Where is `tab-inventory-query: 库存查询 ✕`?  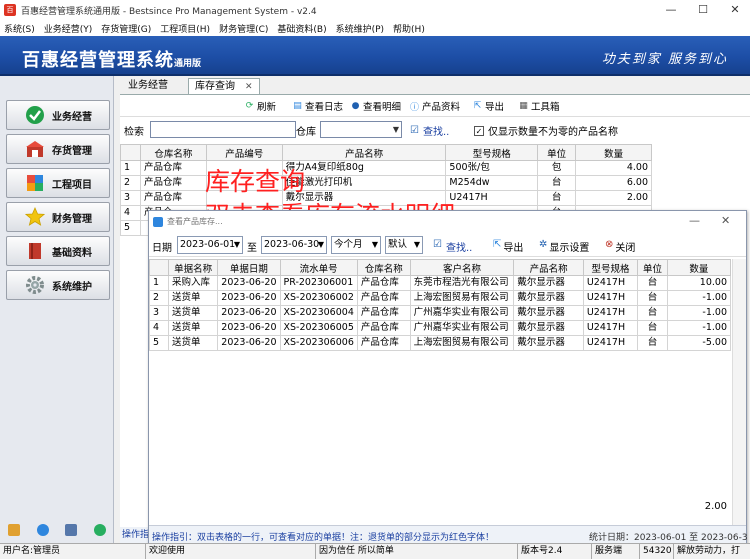
tab-inventory-query: 库存查询 ✕ is located at coordinates (224, 86).